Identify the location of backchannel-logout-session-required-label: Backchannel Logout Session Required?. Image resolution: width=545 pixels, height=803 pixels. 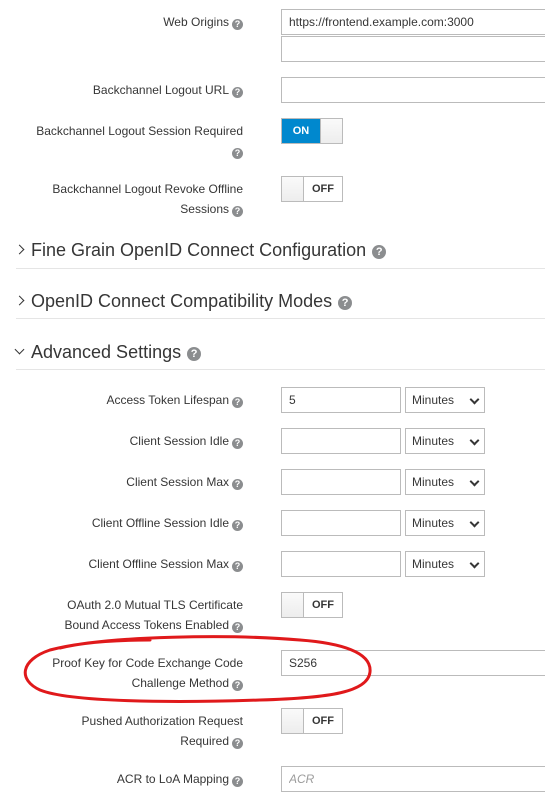
(139, 141).